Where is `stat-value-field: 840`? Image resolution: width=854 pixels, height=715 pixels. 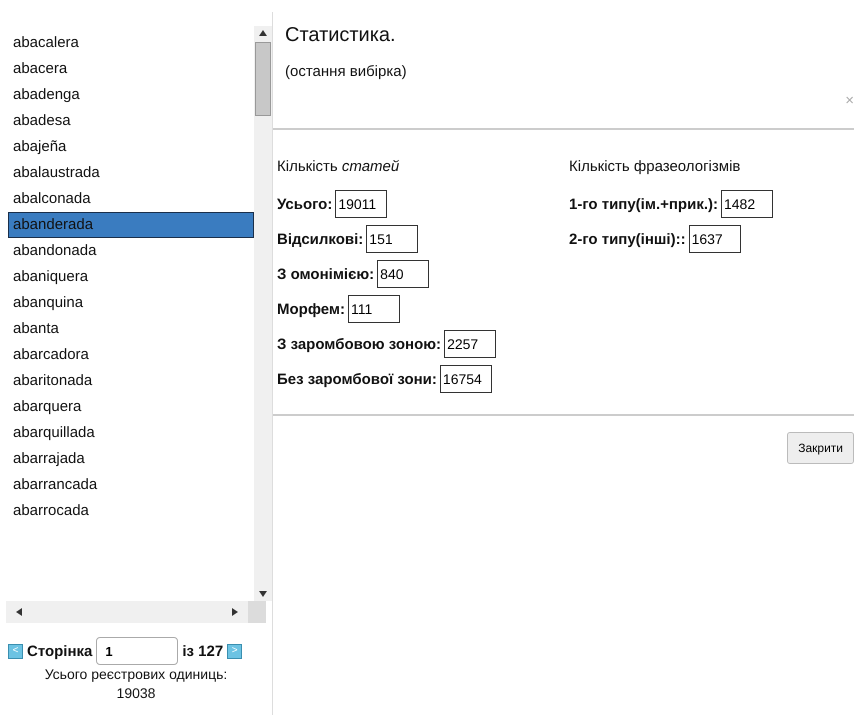
stat-value-field: 840 is located at coordinates (403, 274).